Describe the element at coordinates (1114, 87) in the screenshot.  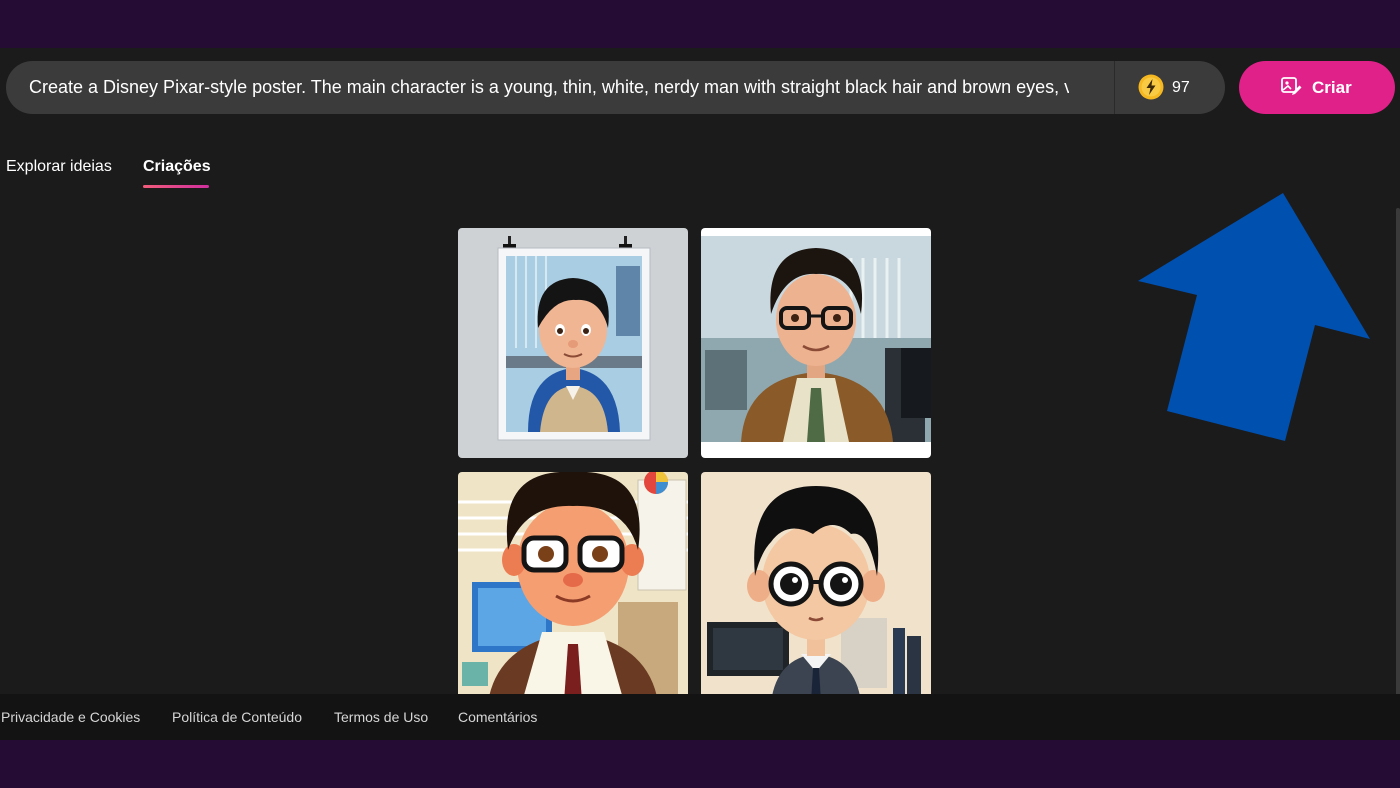
I see `prompt-divider` at that location.